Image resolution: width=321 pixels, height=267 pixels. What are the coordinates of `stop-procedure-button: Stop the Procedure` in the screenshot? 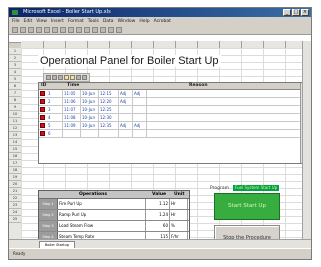 It's located at (247, 232).